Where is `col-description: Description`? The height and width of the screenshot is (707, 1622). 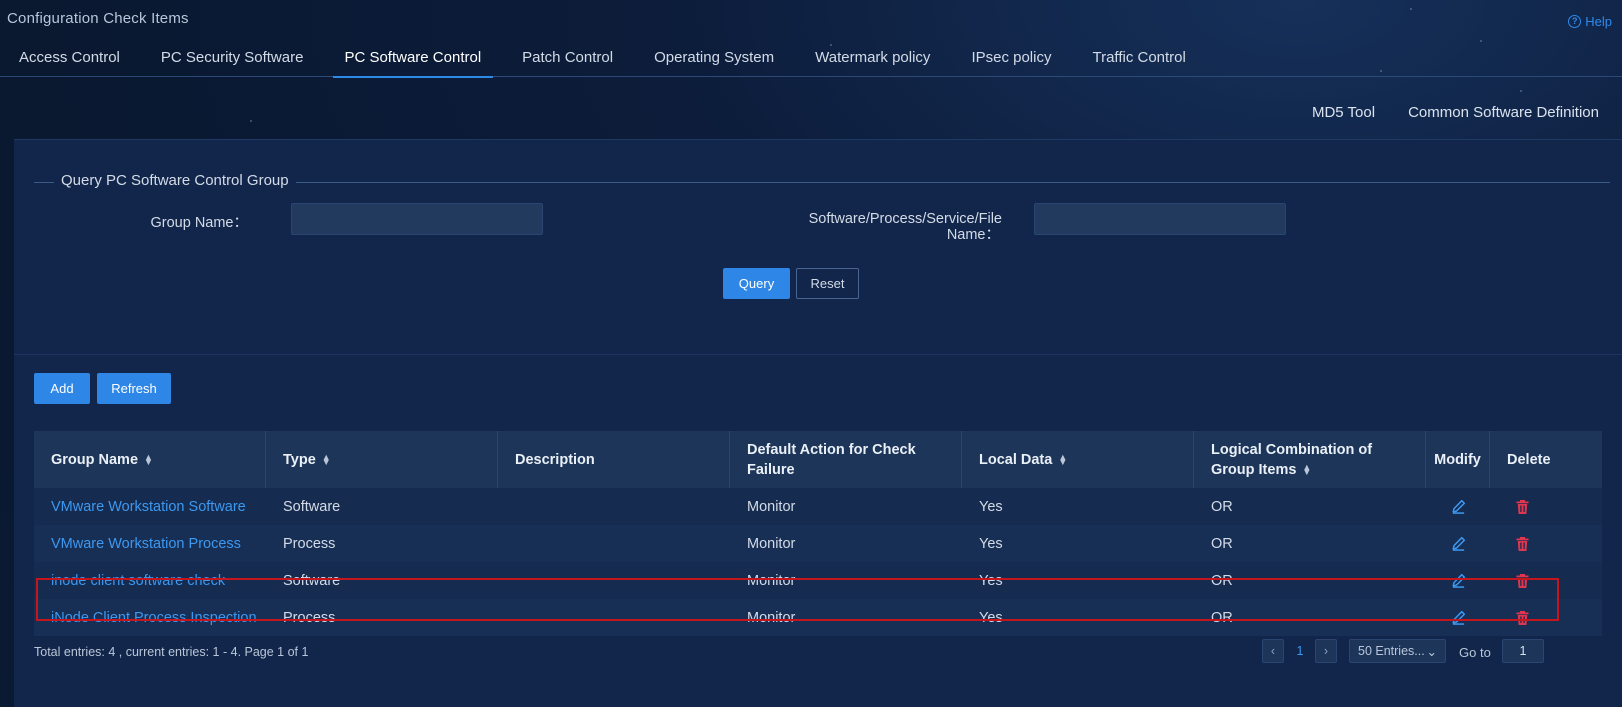 col-description: Description is located at coordinates (614, 459).